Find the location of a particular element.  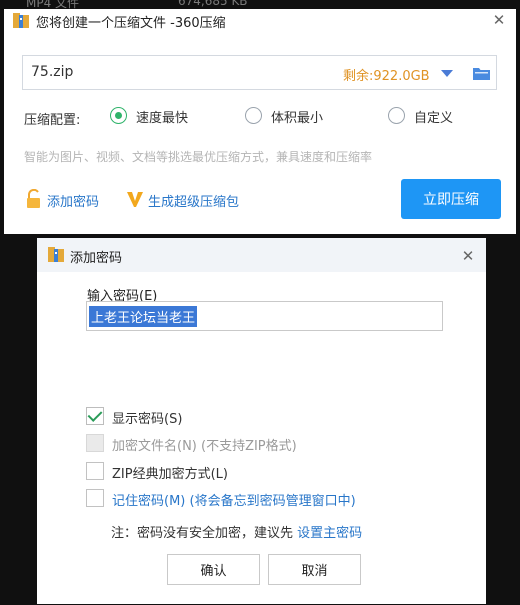

v-badge-icon is located at coordinates (135, 199).